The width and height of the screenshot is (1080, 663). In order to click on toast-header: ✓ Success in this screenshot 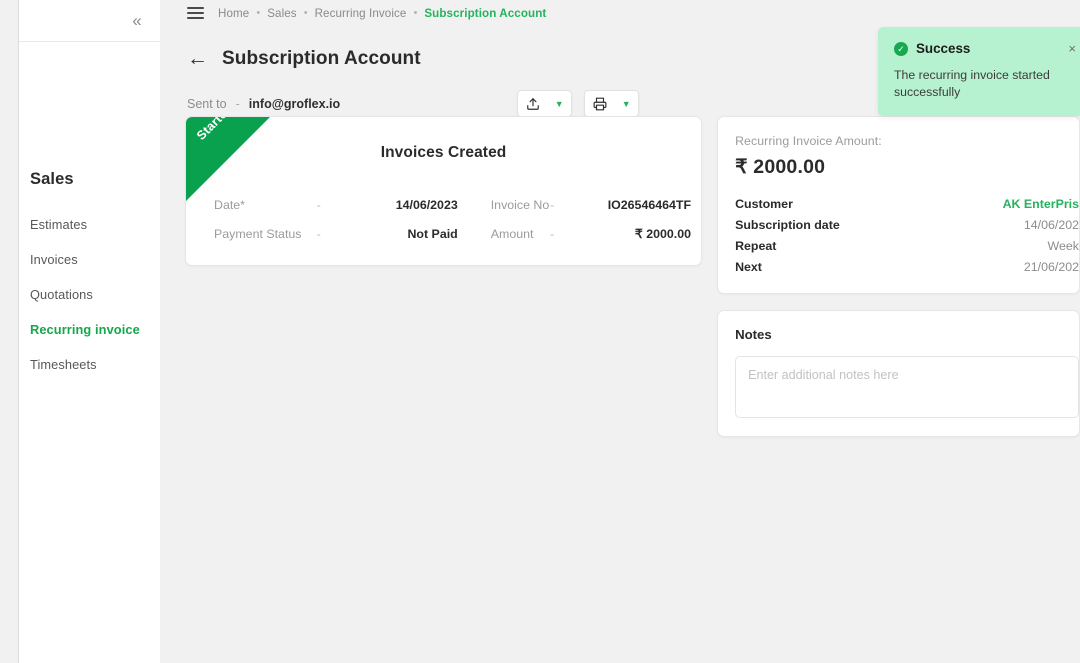, I will do `click(979, 48)`.